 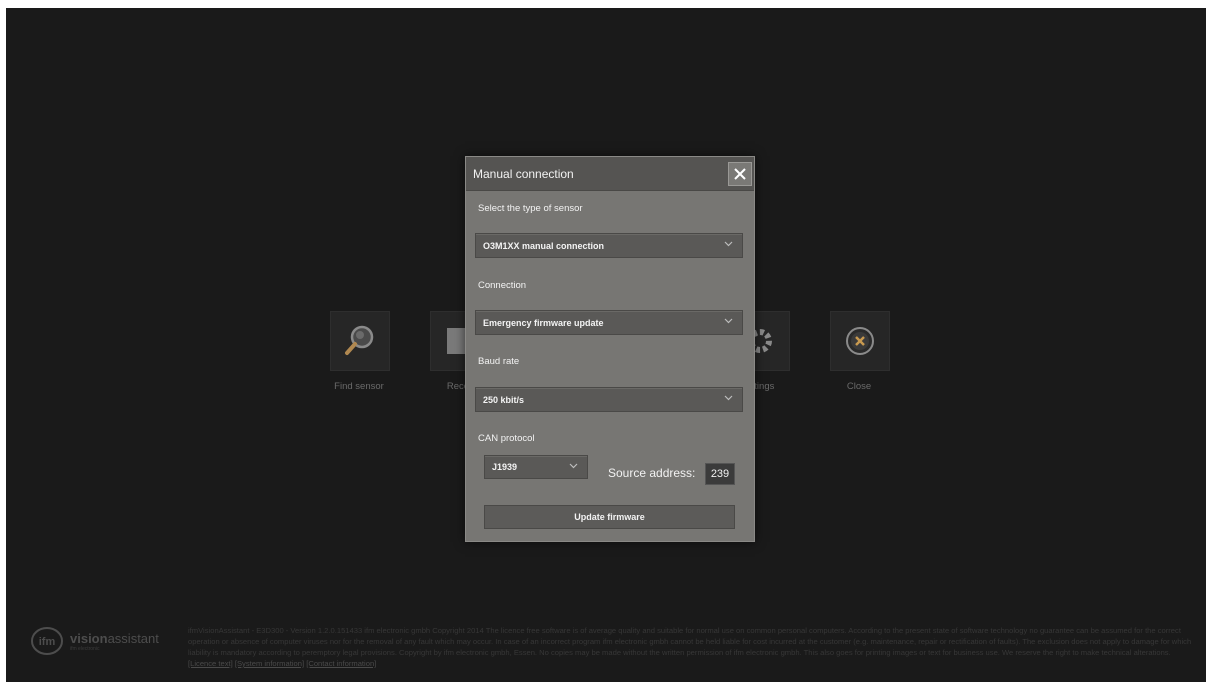 What do you see at coordinates (523, 174) in the screenshot?
I see `dialog-title: Manual connection` at bounding box center [523, 174].